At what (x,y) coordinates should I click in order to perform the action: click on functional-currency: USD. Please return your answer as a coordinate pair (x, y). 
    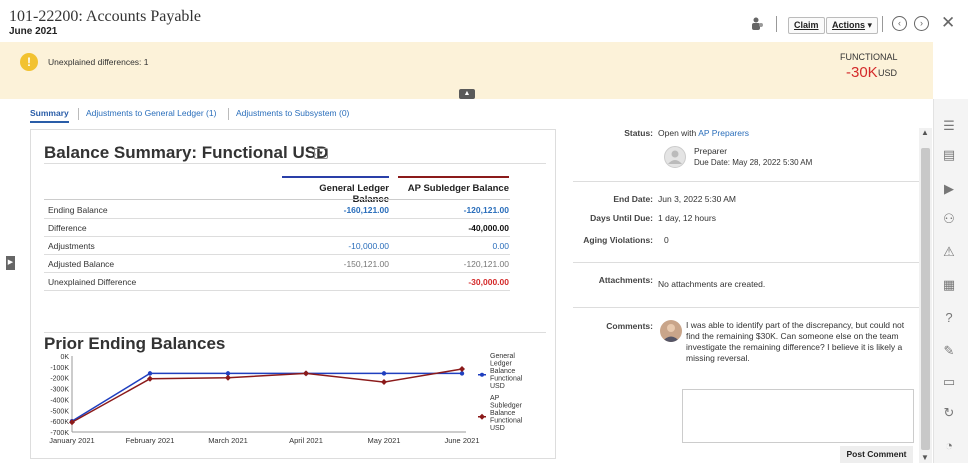
    Looking at the image, I should click on (888, 73).